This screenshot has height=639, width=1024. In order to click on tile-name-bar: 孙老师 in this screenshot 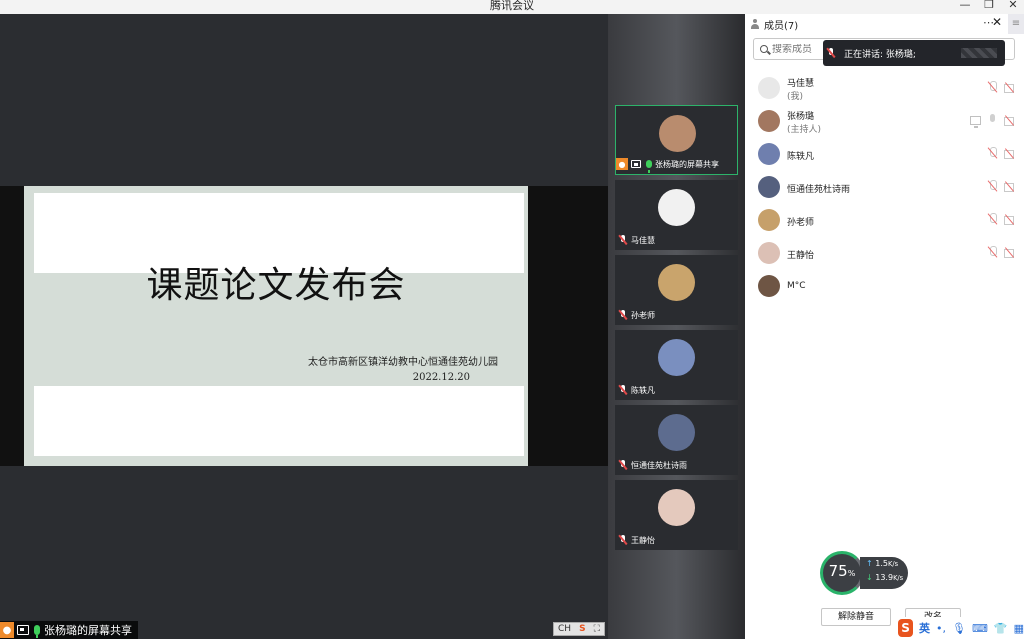, I will do `click(635, 315)`.